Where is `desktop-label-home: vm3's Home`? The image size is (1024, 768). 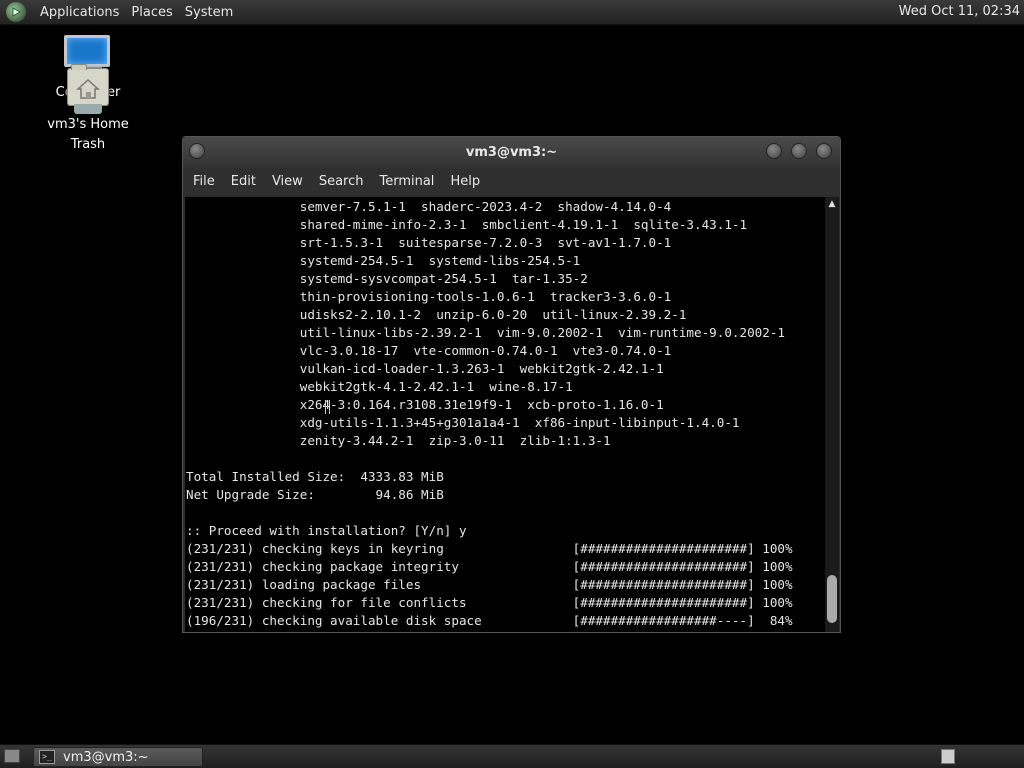 desktop-label-home: vm3's Home is located at coordinates (88, 124).